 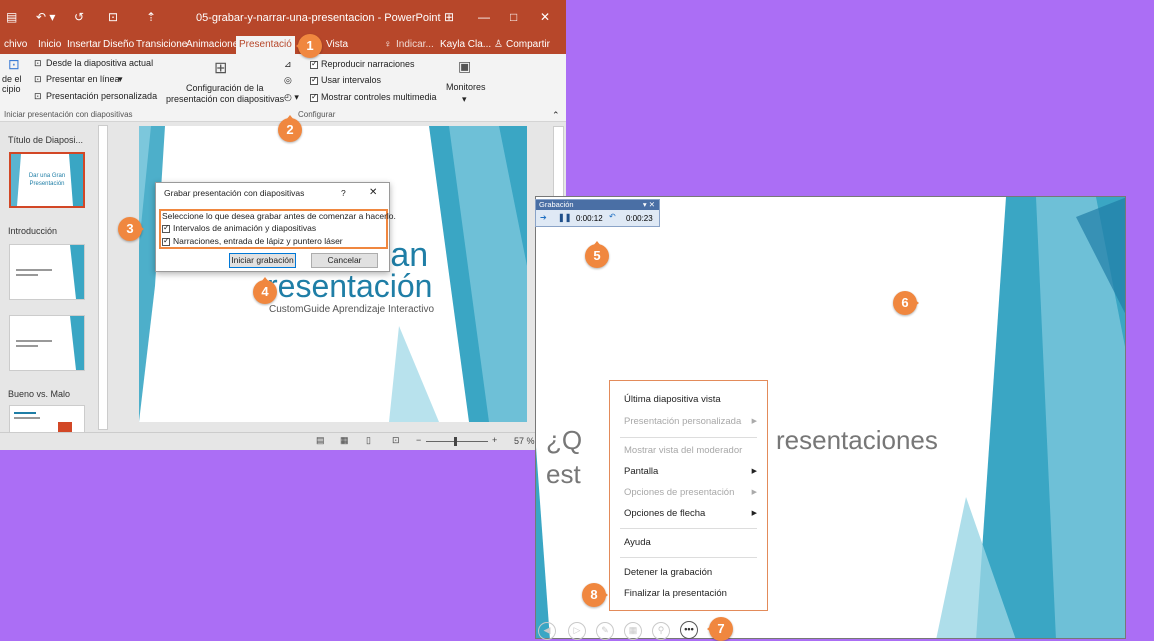 What do you see at coordinates (466, 87) in the screenshot?
I see `monitors-button: Monitores` at bounding box center [466, 87].